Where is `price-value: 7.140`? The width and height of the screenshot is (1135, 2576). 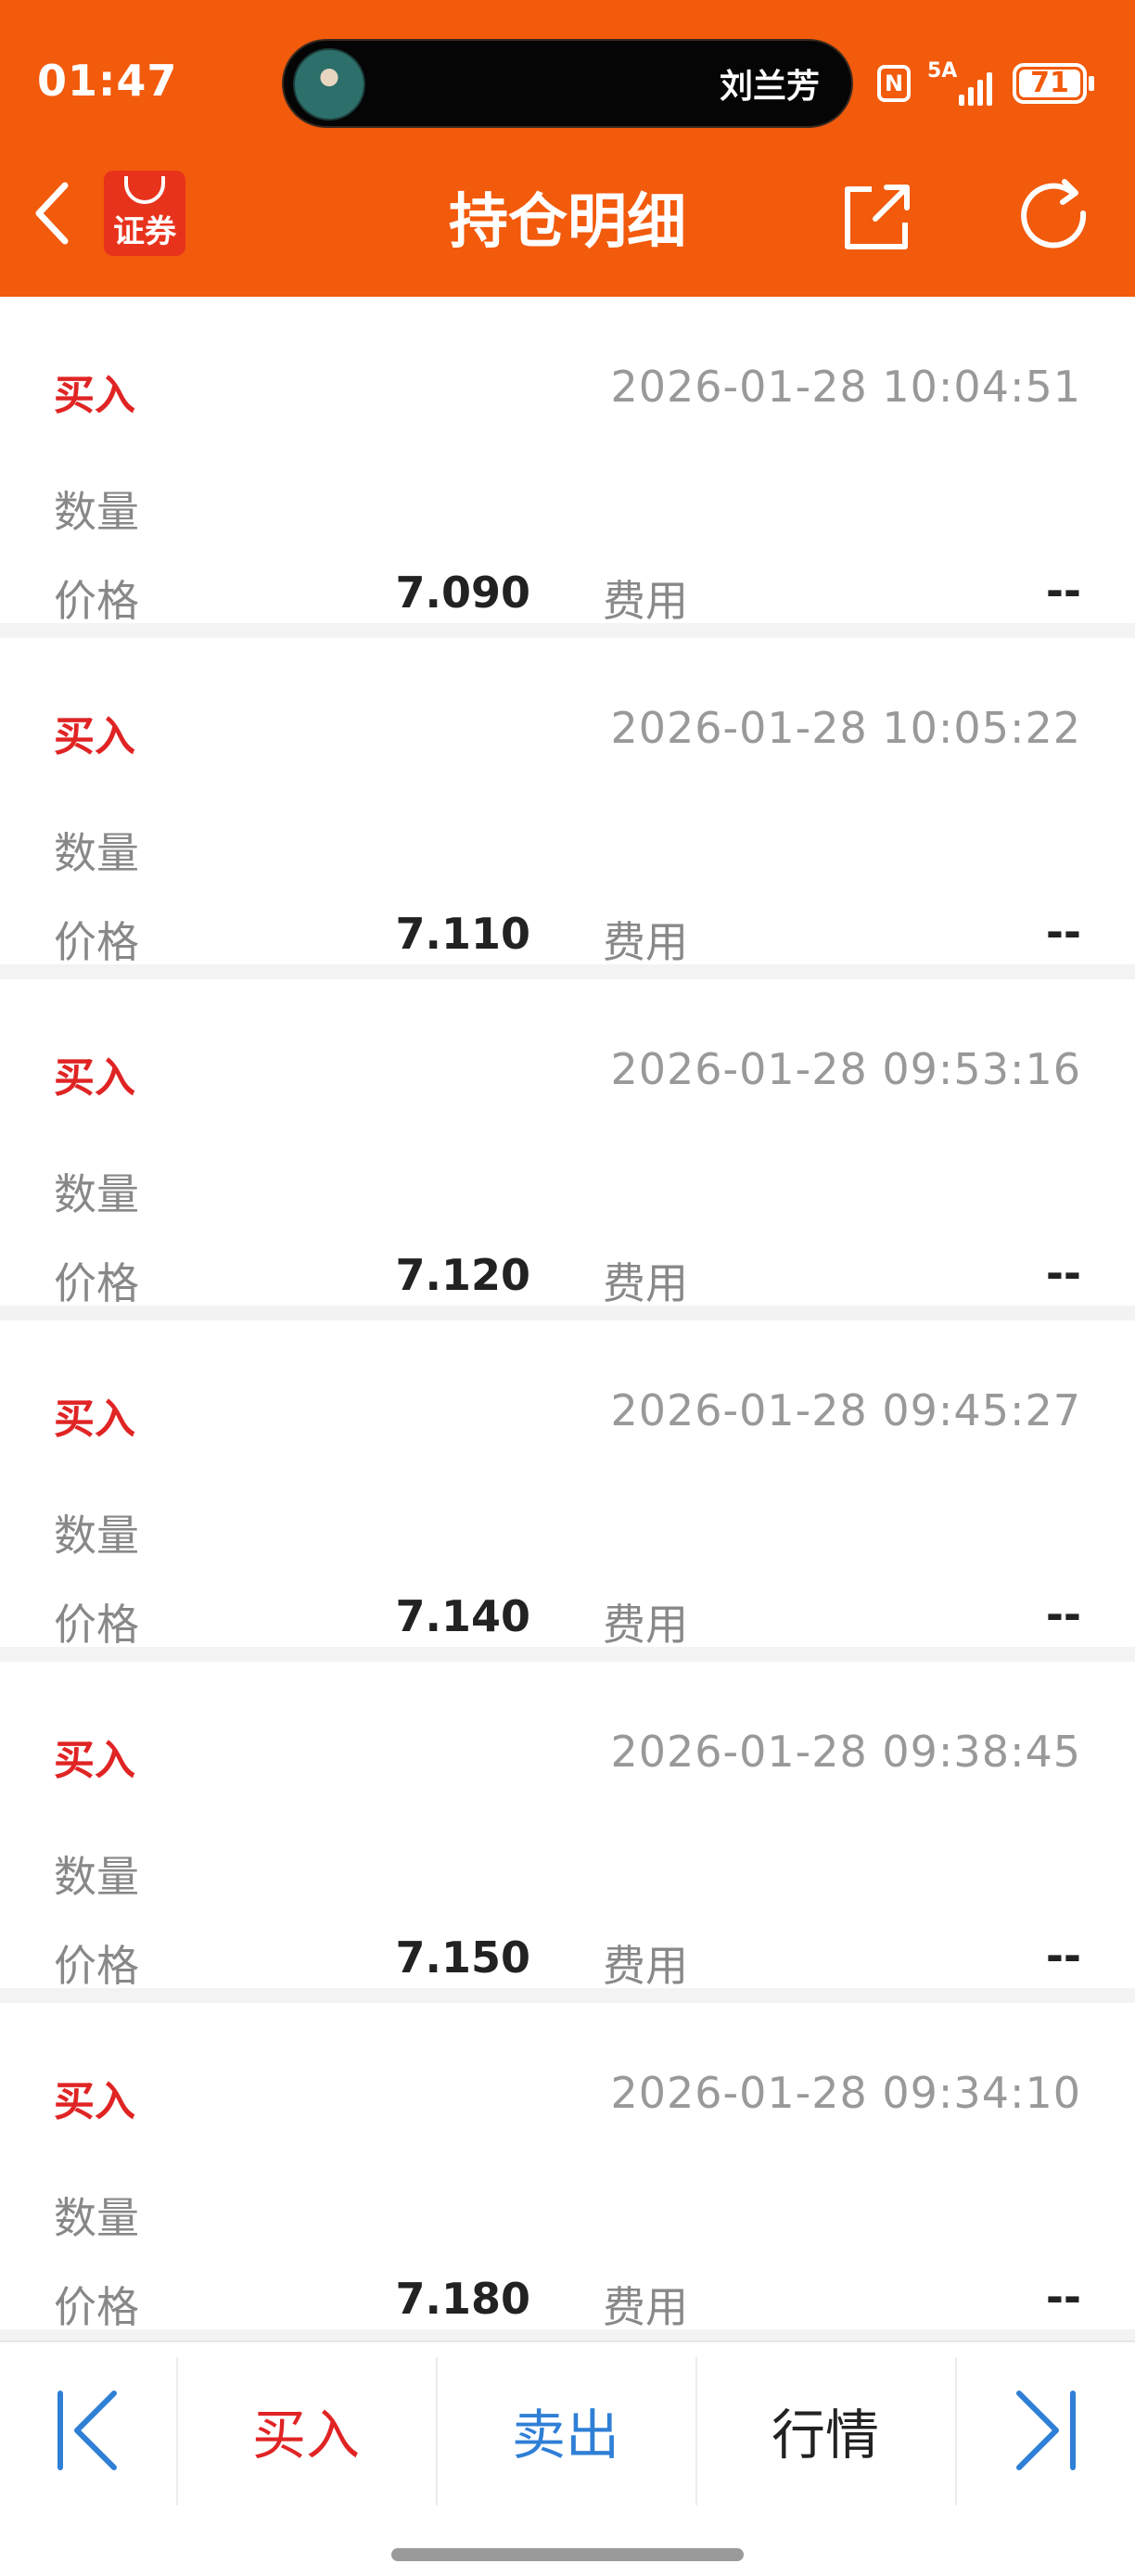
price-value: 7.140 is located at coordinates (463, 1616).